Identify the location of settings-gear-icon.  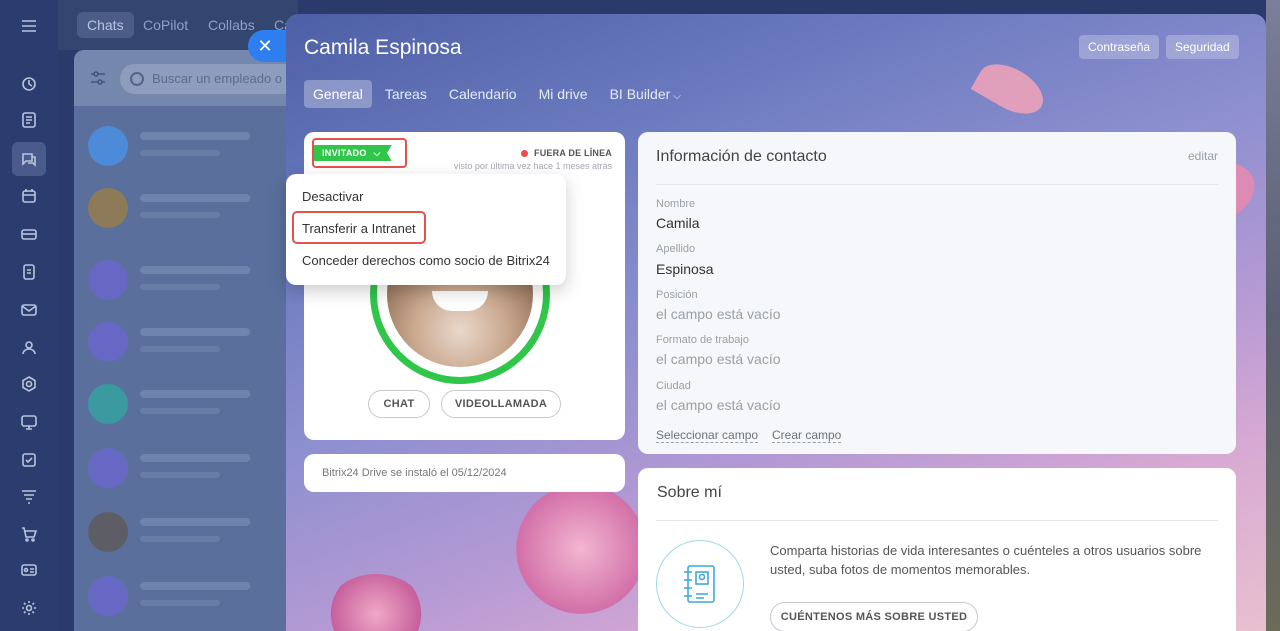
(29, 608).